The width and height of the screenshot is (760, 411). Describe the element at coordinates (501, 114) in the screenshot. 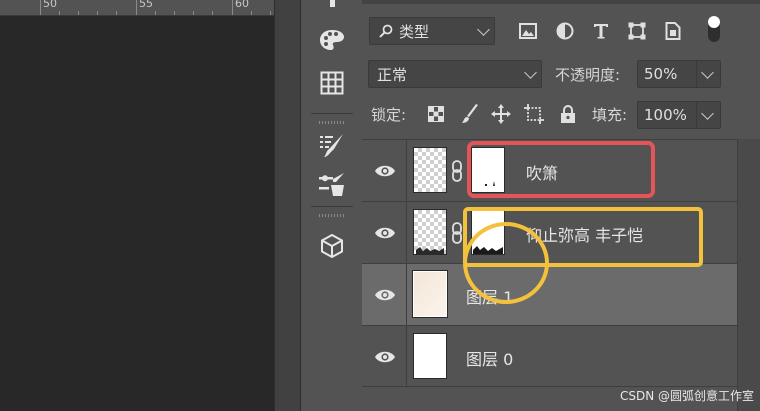

I see `lock-position-move-icon` at that location.